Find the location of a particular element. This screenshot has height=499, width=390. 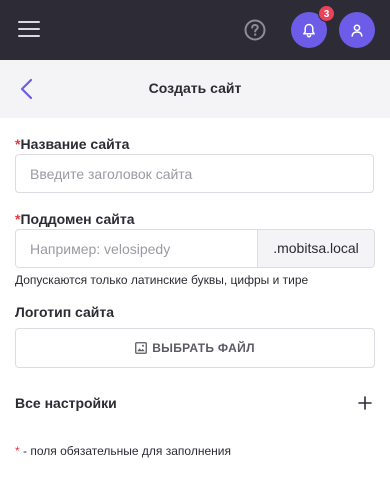

top-bar: 3 is located at coordinates (195, 30).